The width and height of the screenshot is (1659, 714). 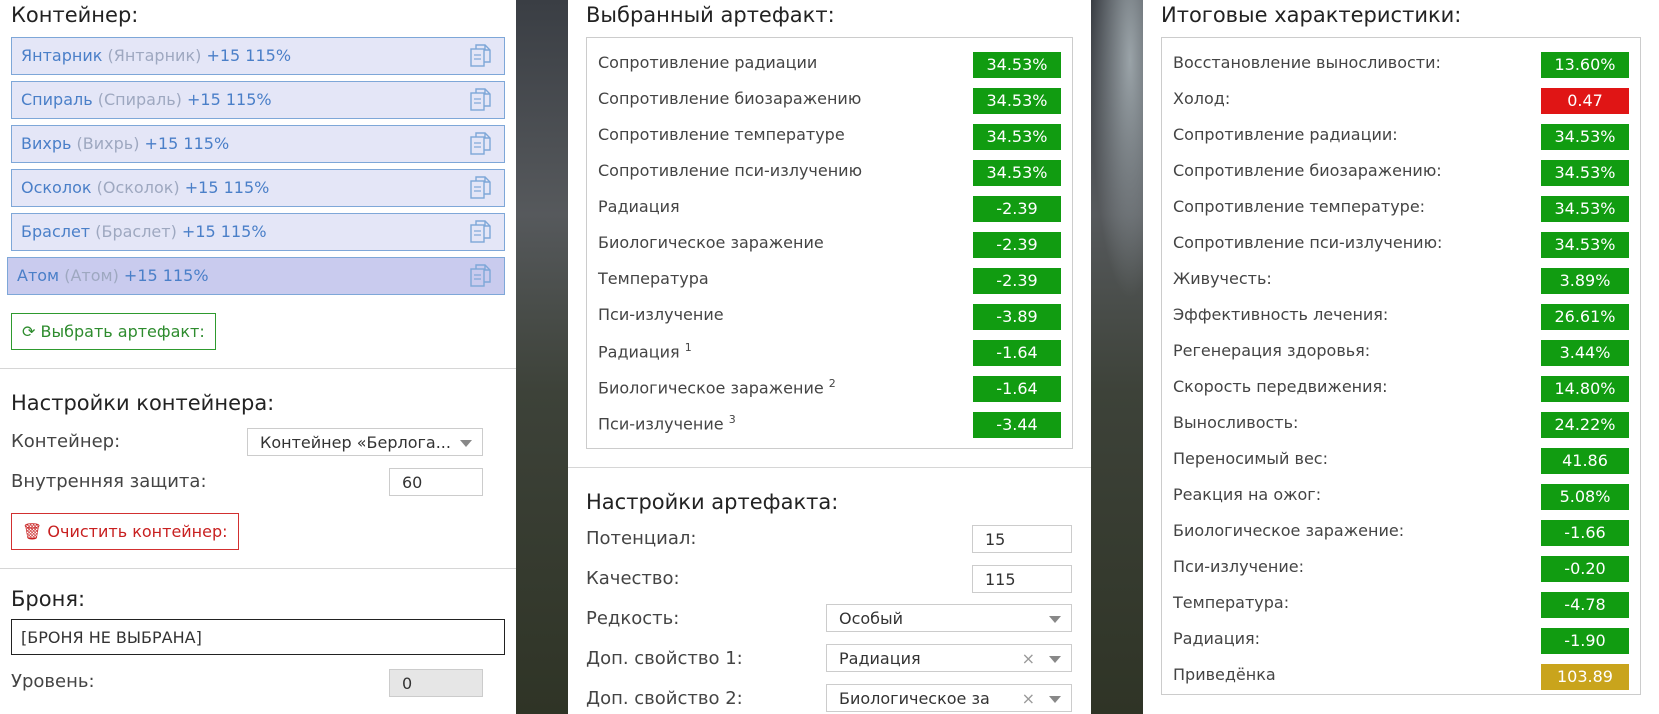 I want to click on stat-row: Сопротивление пси-излучению 34.53%, so click(x=829, y=172).